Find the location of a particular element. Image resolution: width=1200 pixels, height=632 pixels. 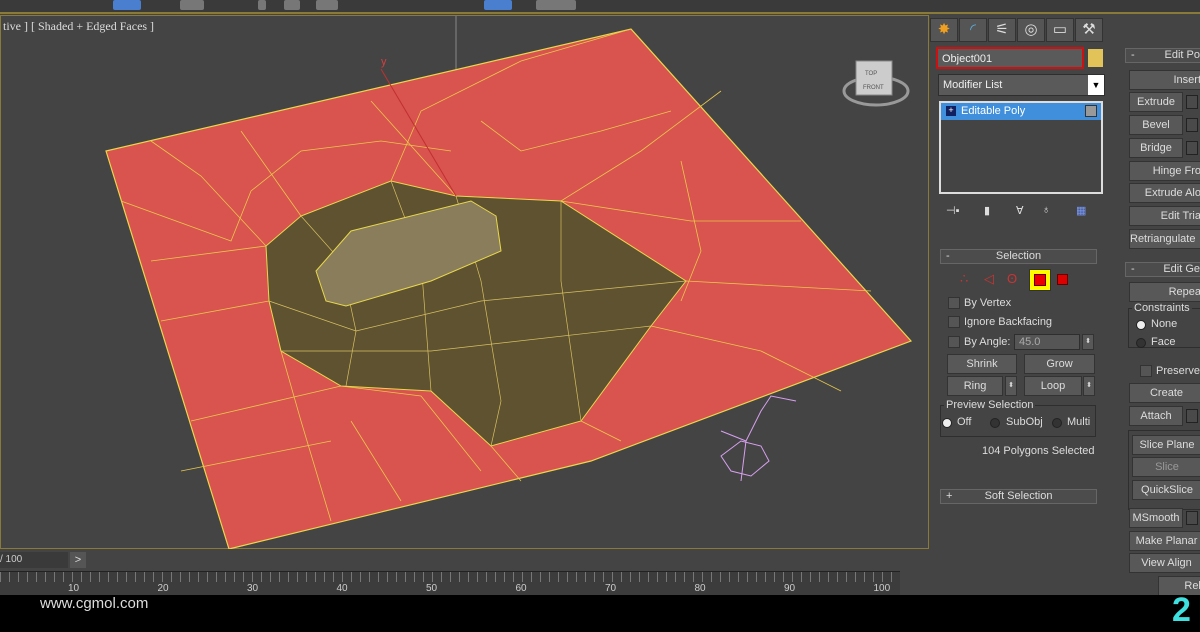

preserve-uvs-label: Preserve is located at coordinates (1178, 371).